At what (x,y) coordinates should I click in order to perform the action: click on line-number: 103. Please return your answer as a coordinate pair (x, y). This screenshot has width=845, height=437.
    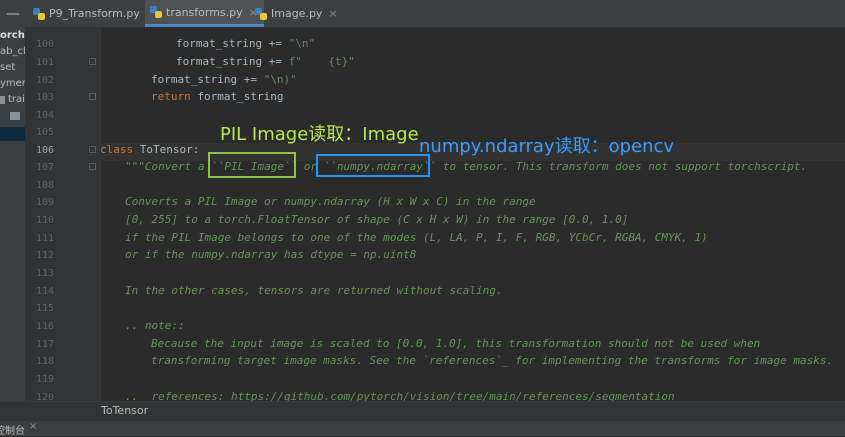
    Looking at the image, I should click on (44, 97).